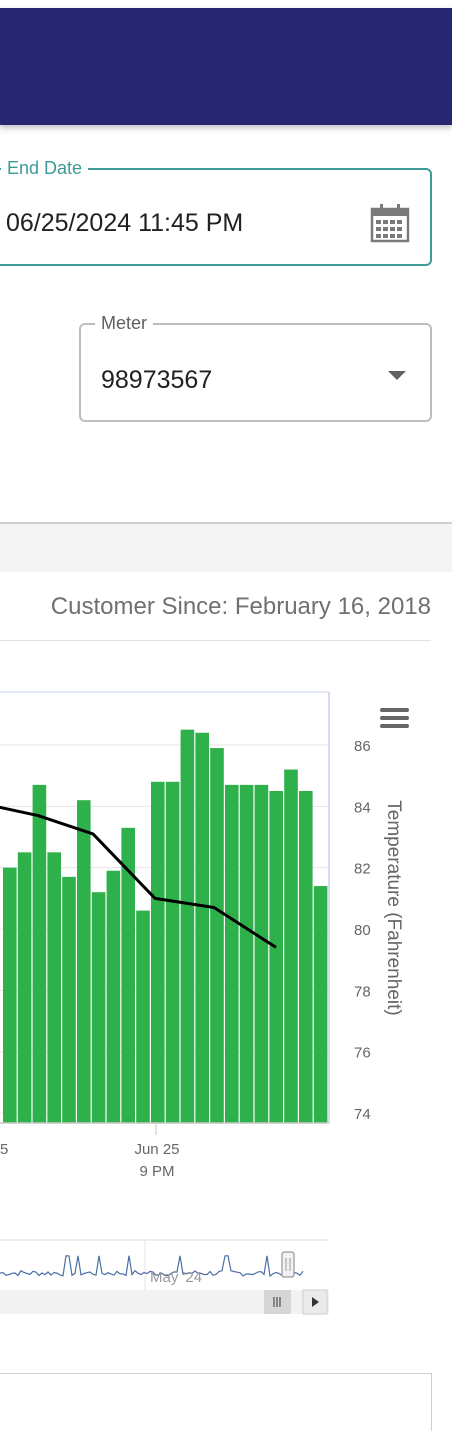 This screenshot has height=1431, width=452. I want to click on y-axis-title: Temperature (Fahrenheit), so click(393, 907).